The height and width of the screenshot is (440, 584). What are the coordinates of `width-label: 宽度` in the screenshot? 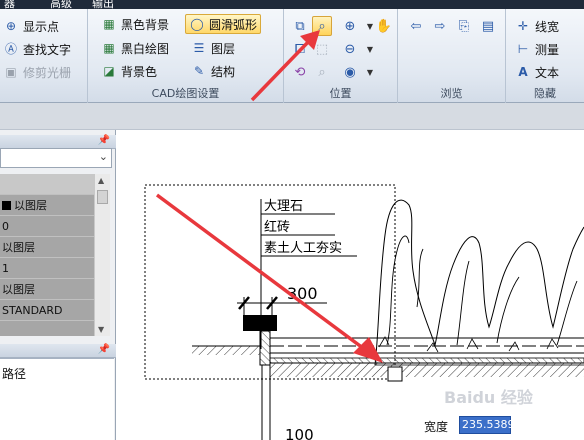 It's located at (436, 427).